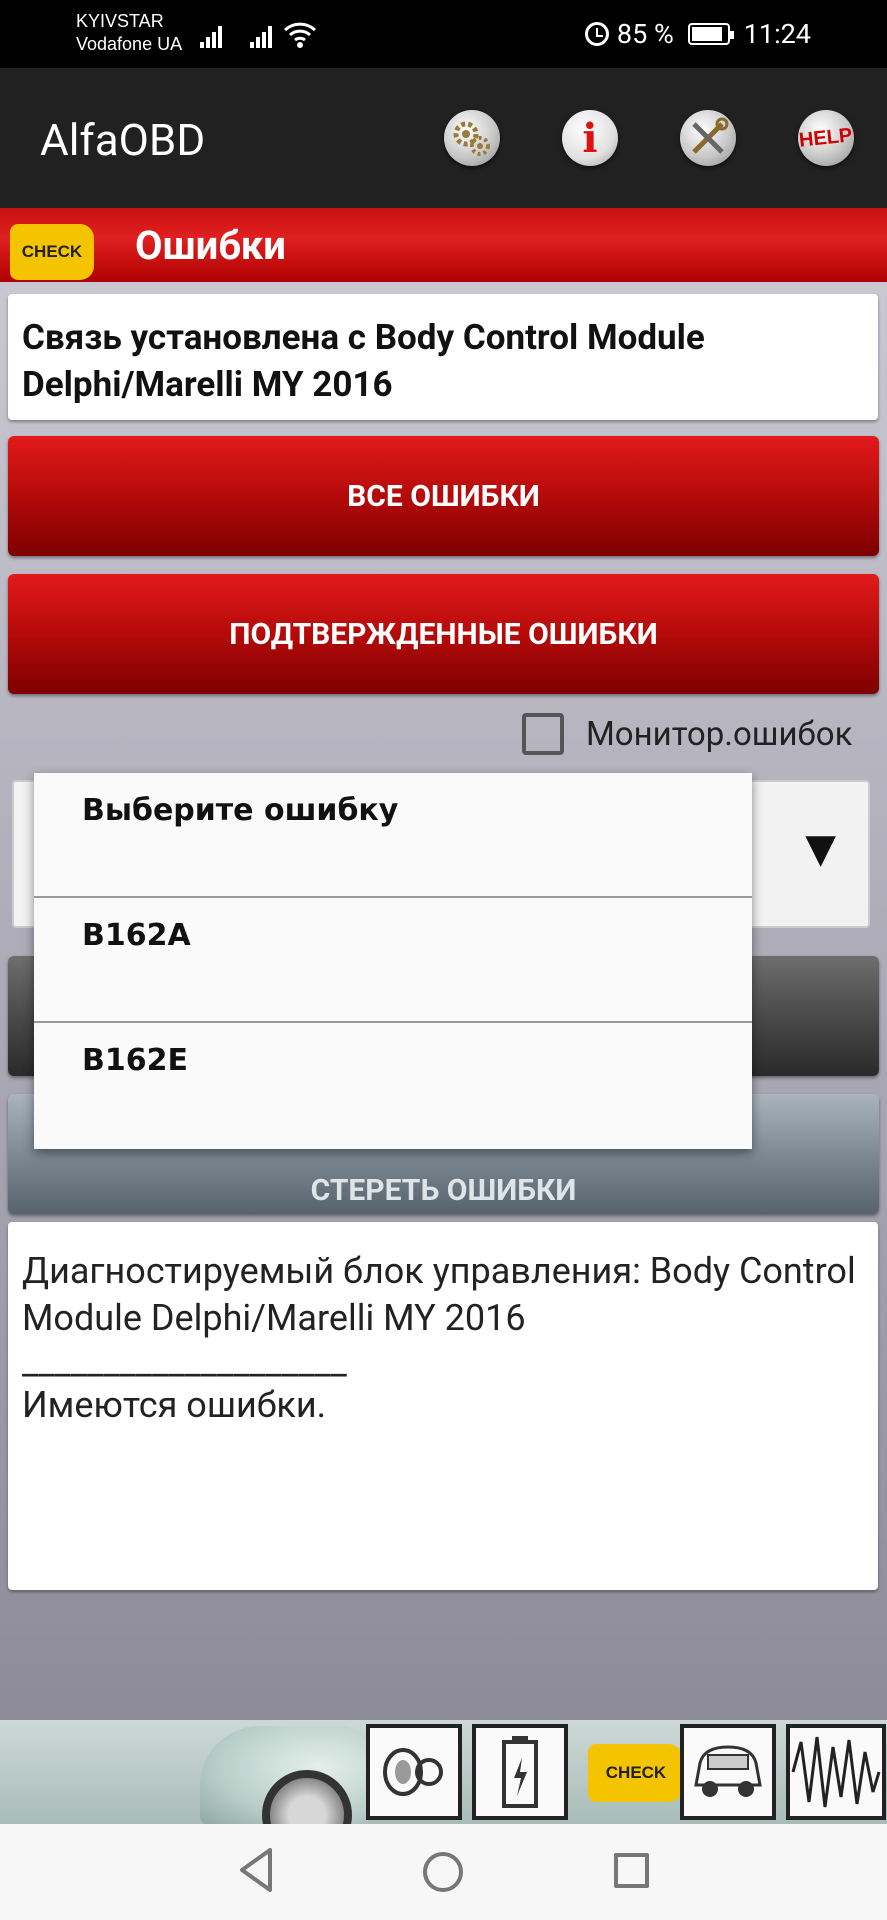  I want to click on carrier-names: KYIVSTAR Vodafone UA, so click(129, 33).